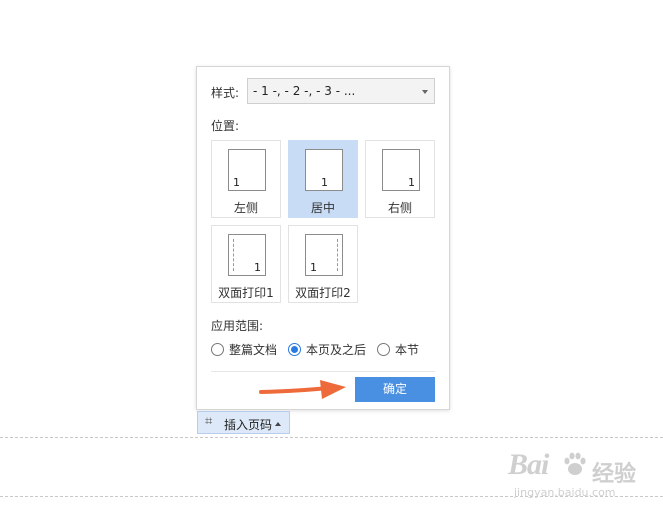 The height and width of the screenshot is (518, 663). I want to click on chevron-down-icon, so click(425, 92).